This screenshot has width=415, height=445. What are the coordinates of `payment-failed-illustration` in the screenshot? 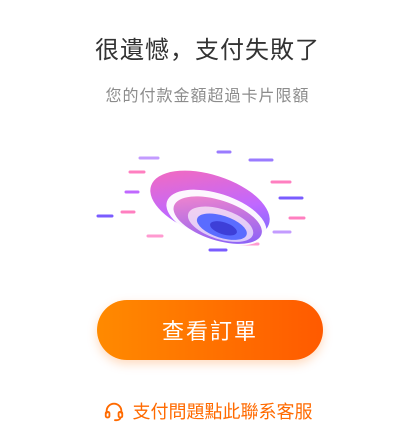 It's located at (201, 201).